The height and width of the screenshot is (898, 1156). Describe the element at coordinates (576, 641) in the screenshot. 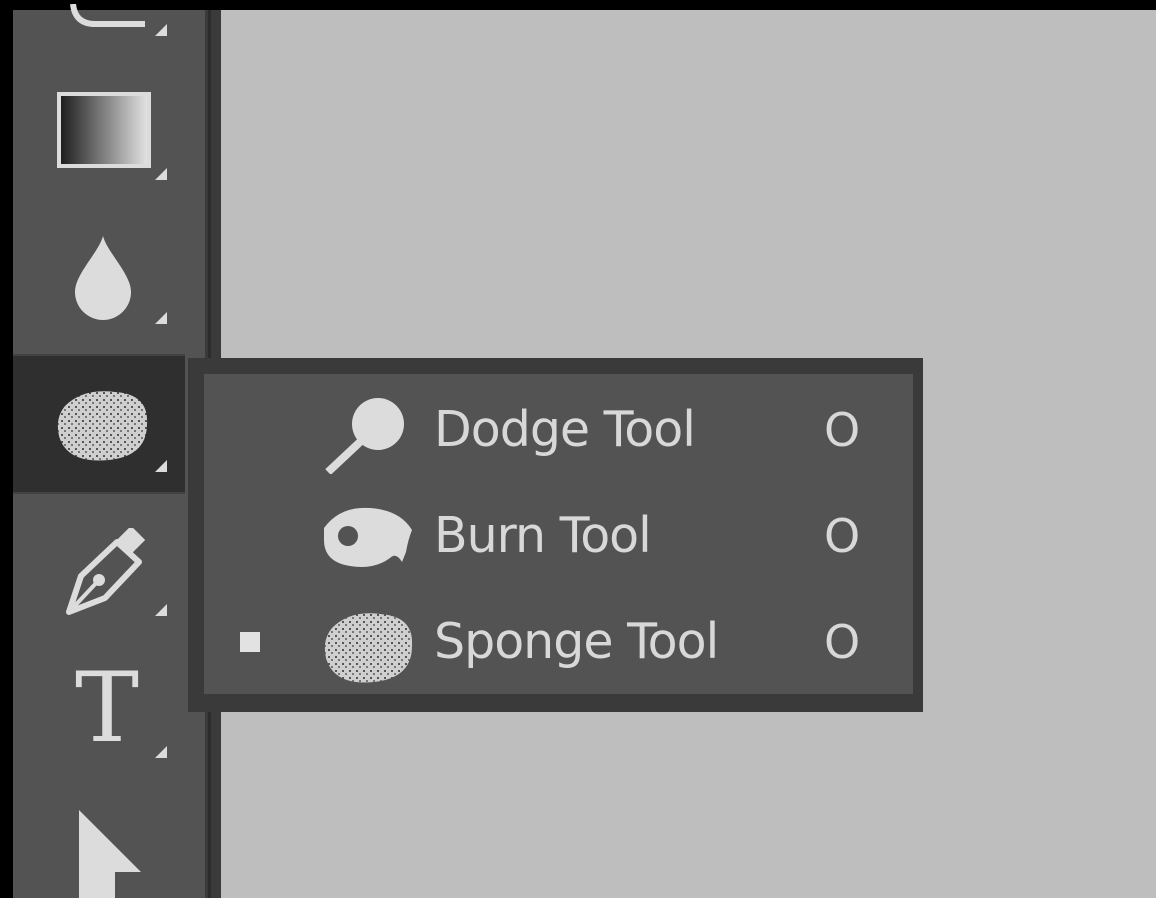

I see `menu-item-label: Sponge Tool` at that location.